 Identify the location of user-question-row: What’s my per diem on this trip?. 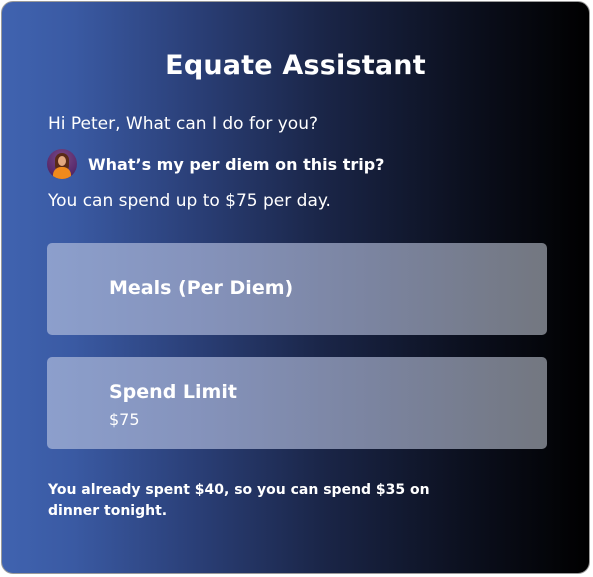
(215, 164).